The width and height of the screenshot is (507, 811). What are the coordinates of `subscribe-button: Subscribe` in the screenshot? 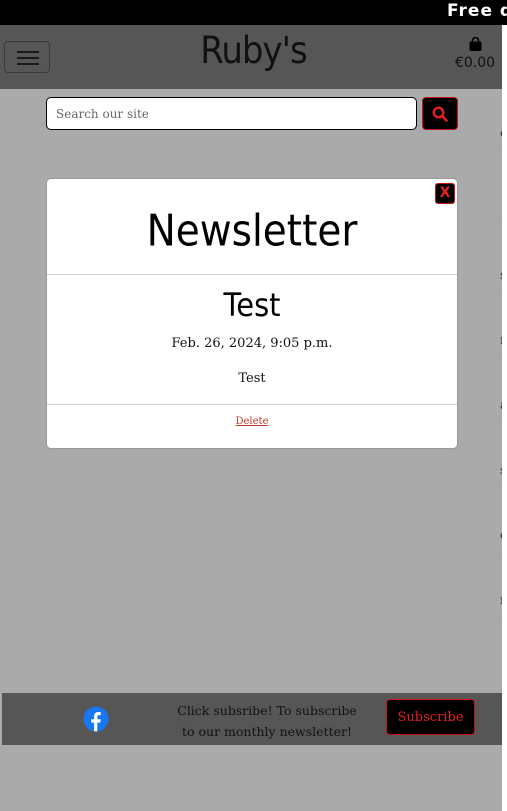 It's located at (430, 717).